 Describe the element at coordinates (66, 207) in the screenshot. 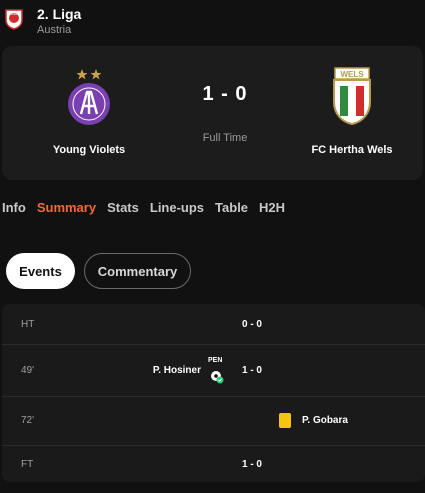

I see `tab-summary: Summary` at that location.